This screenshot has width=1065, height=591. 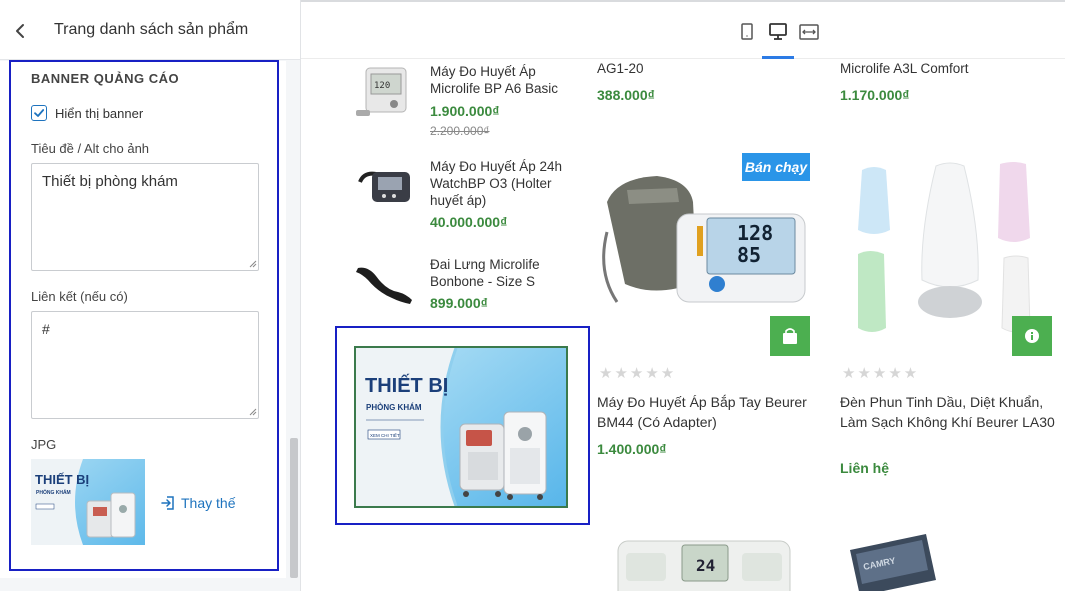 I want to click on desktop-view-button, so click(x=778, y=32).